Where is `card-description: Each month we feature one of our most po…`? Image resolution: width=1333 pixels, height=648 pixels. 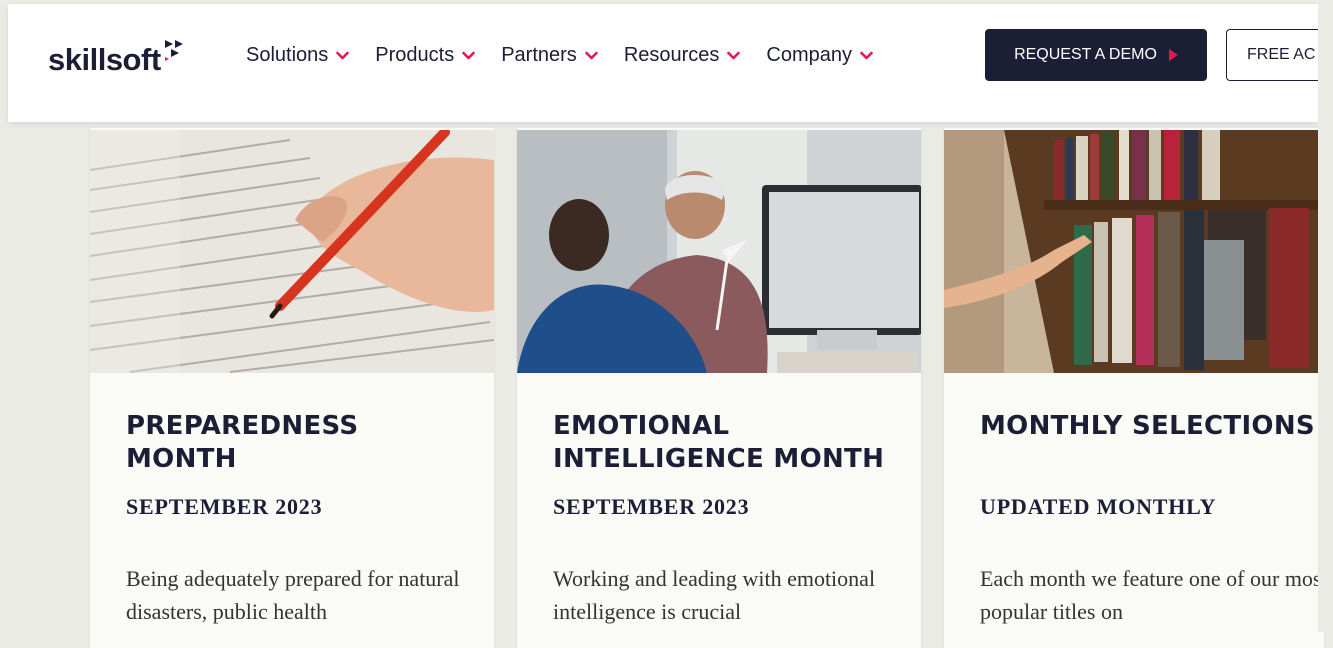
card-description: Each month we feature one of our most po… is located at coordinates (1152, 595).